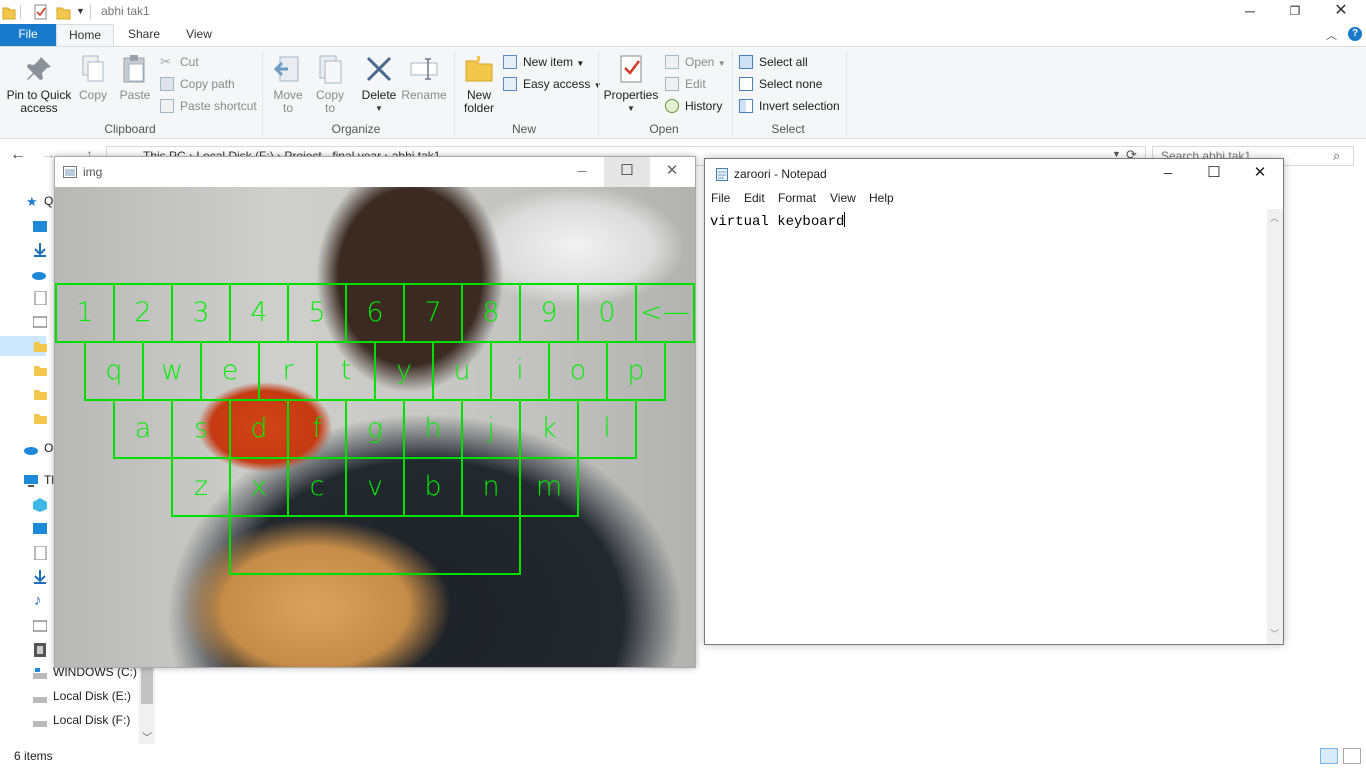 Image resolution: width=1366 pixels, height=768 pixels. What do you see at coordinates (843, 198) in the screenshot?
I see `menu-view: View` at bounding box center [843, 198].